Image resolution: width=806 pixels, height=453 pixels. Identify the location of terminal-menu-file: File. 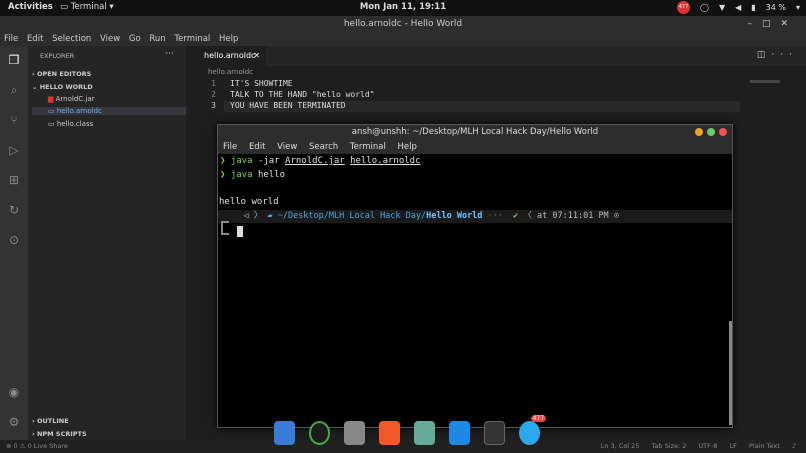
(230, 147).